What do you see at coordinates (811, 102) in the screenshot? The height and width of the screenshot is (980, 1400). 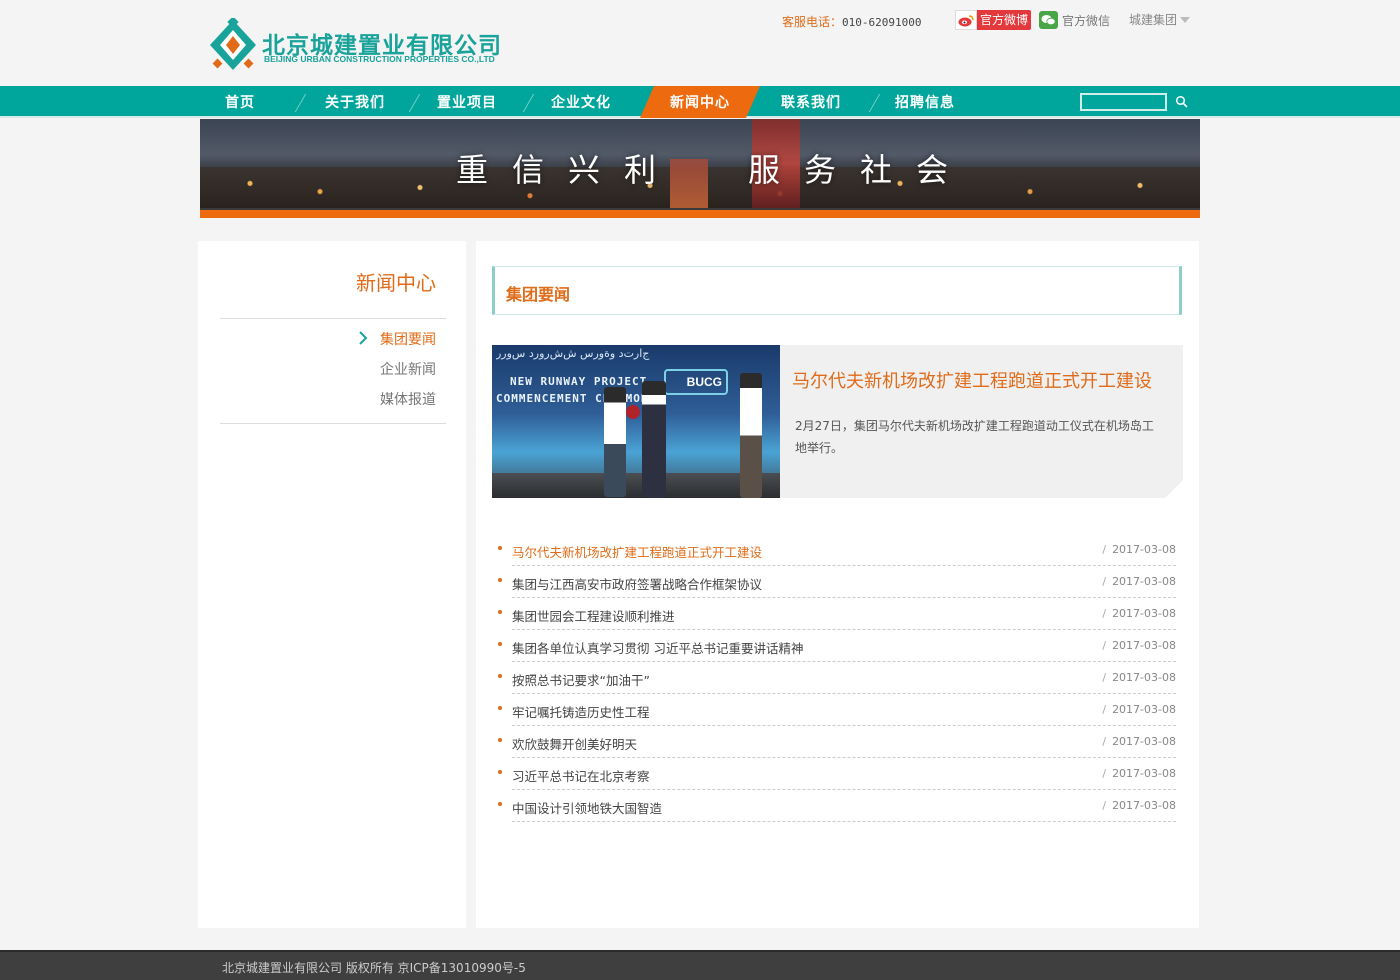 I see `nav-item-contact: 联系我们` at bounding box center [811, 102].